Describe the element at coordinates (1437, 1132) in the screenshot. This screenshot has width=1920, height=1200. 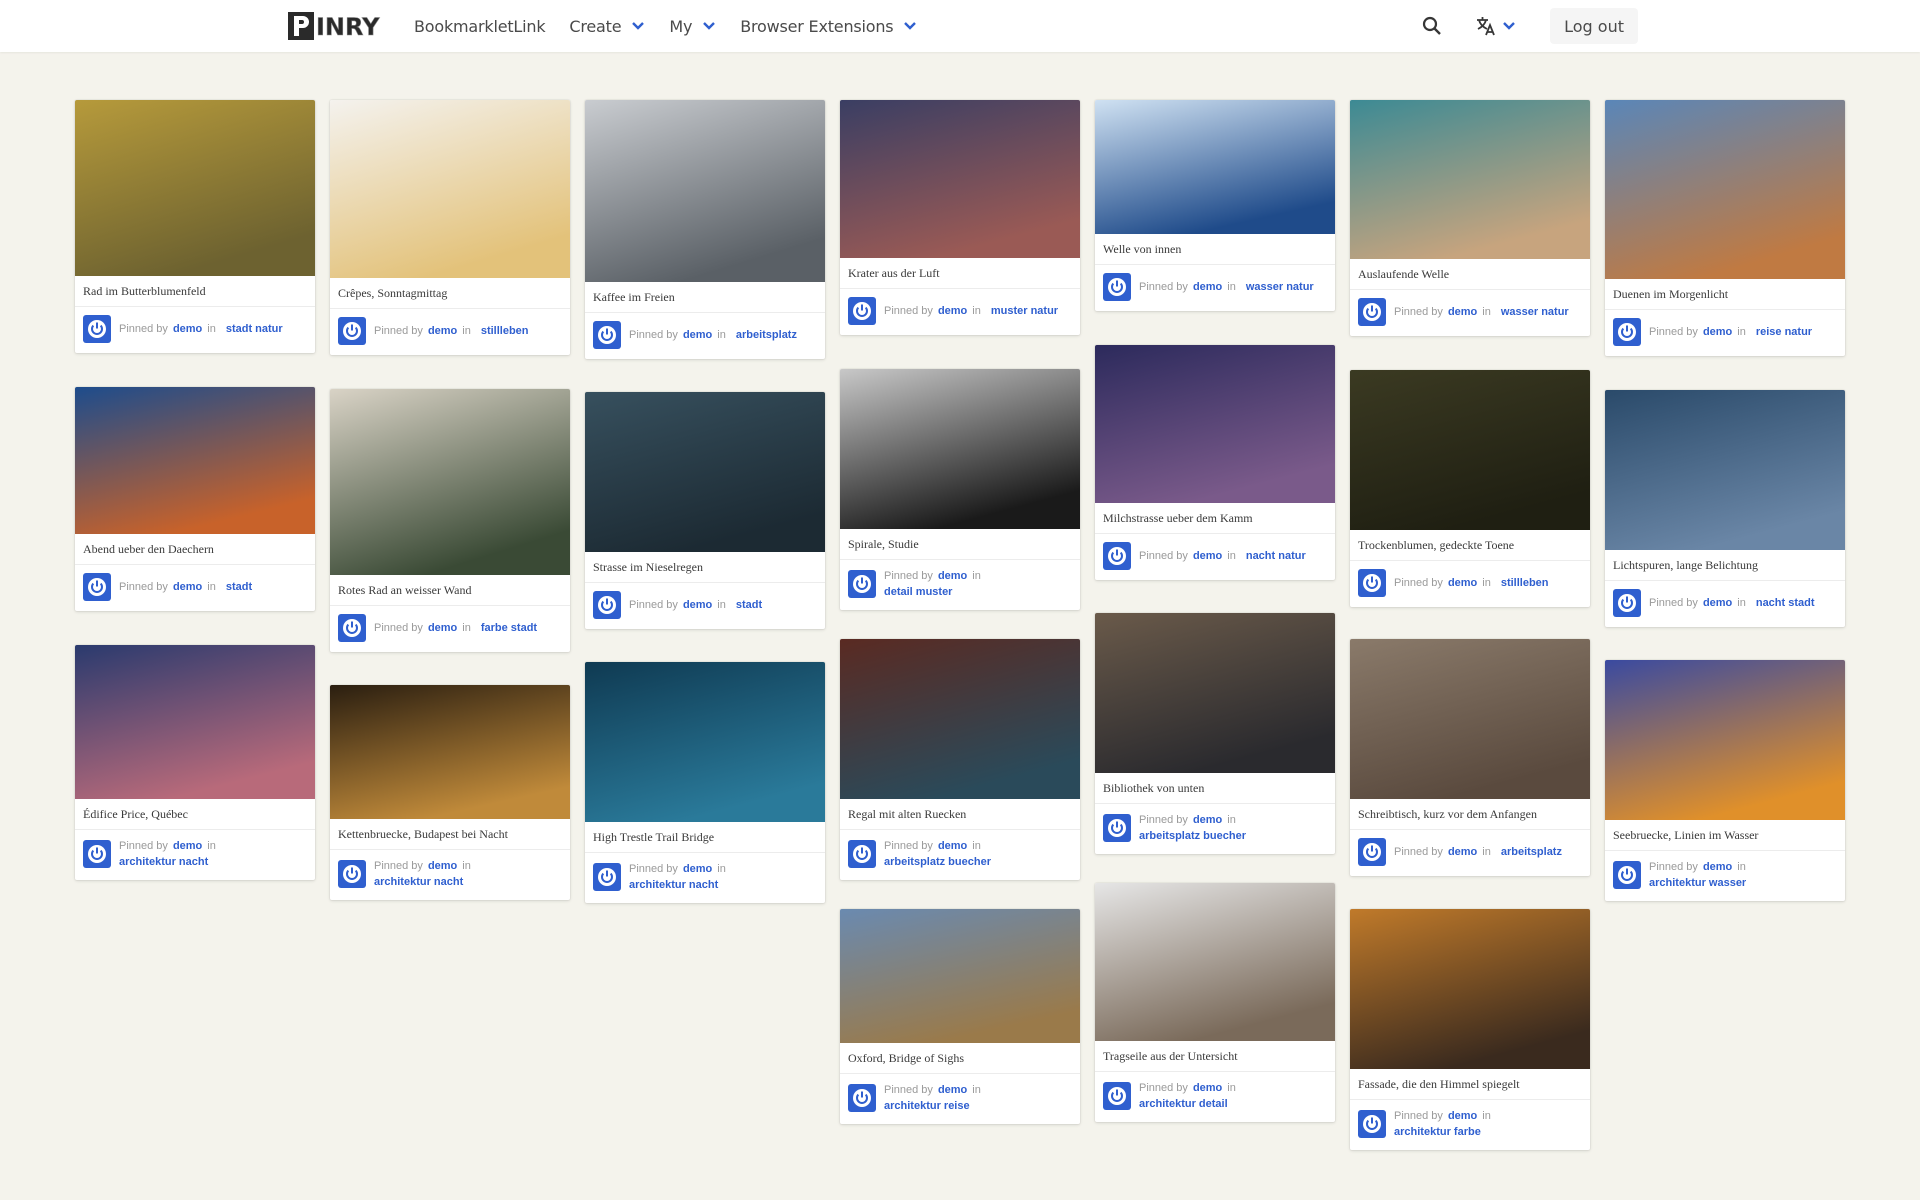
I see `pin-boards-link: architektur farbe` at that location.